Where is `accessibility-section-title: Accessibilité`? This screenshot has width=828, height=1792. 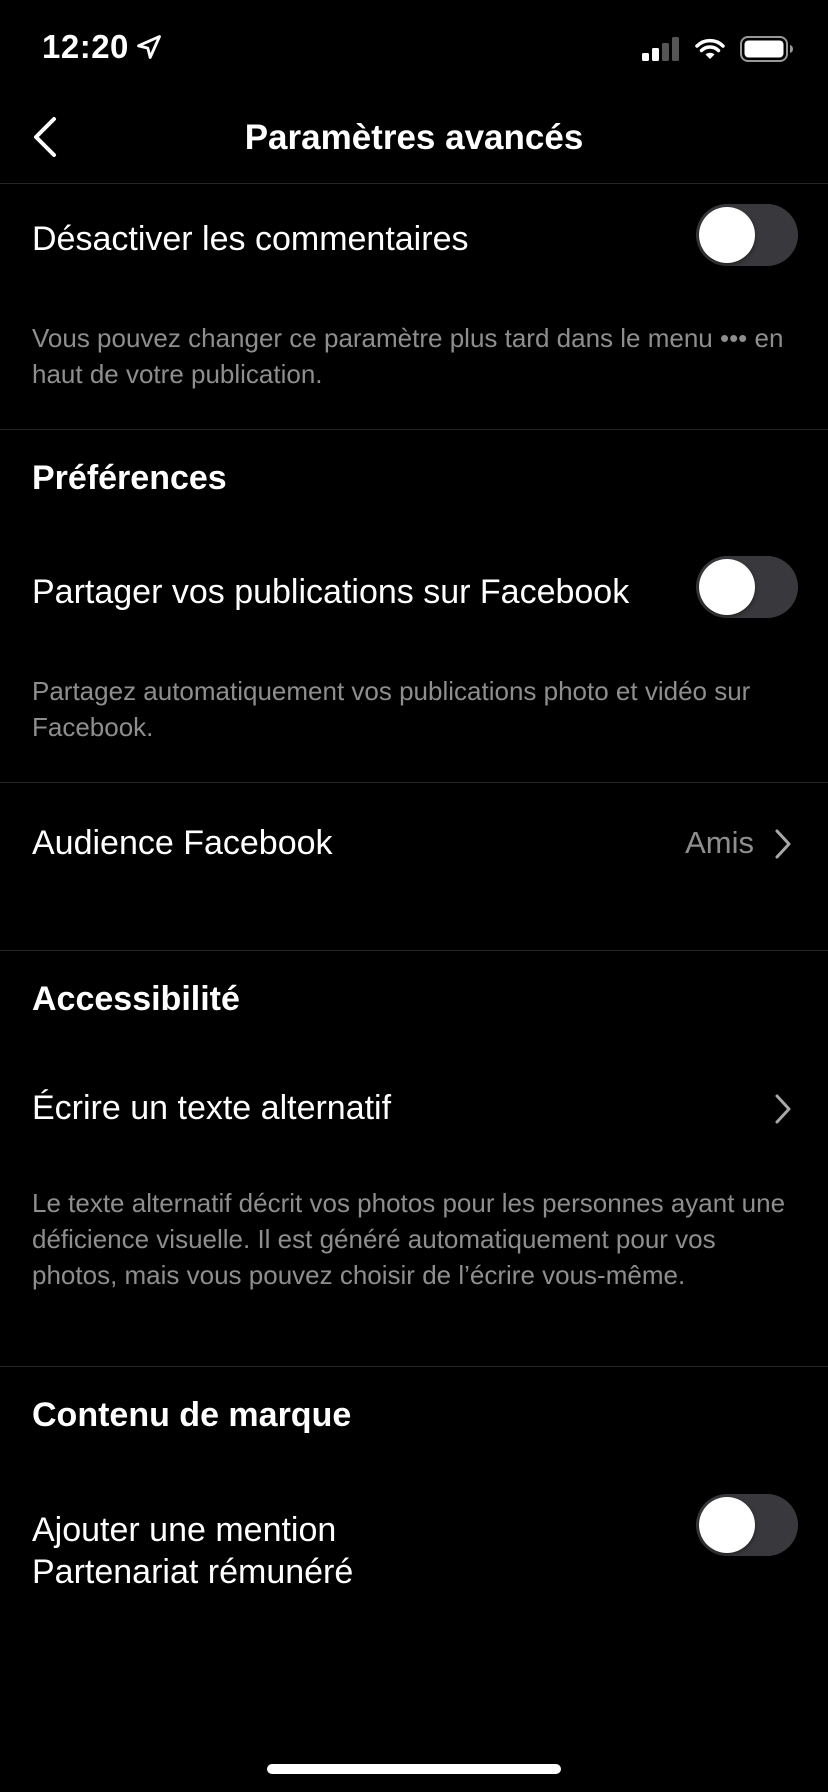
accessibility-section-title: Accessibilité is located at coordinates (136, 999).